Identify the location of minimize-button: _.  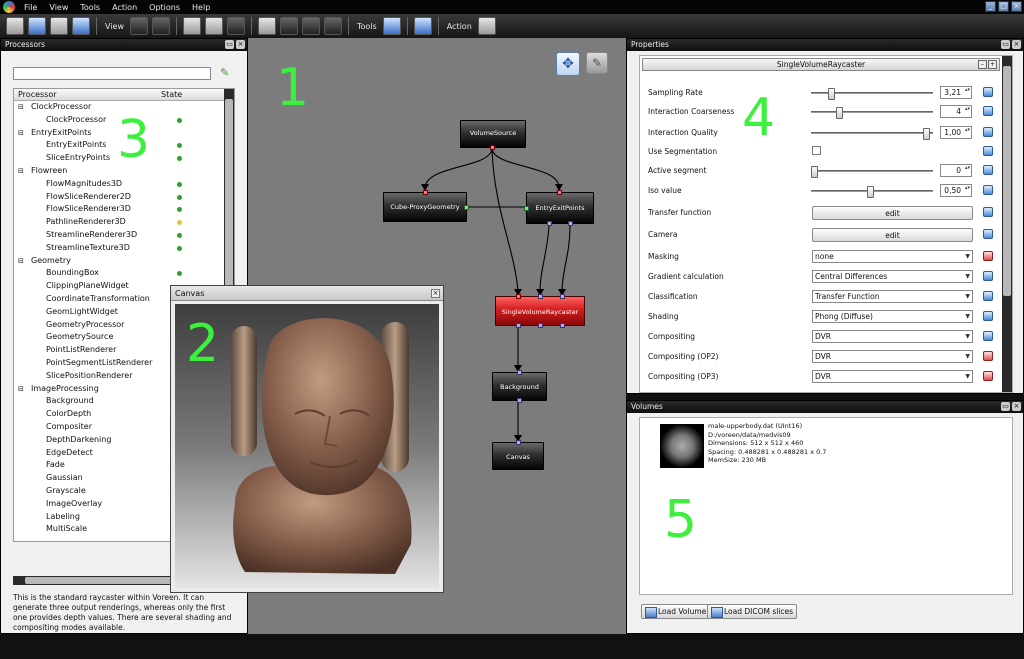
(990, 6).